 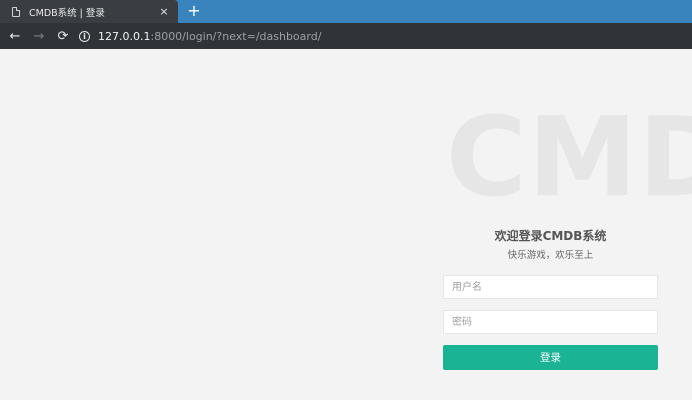 I want to click on browser-tab-strip: CMDB系统 | 登录 × +, so click(x=346, y=11).